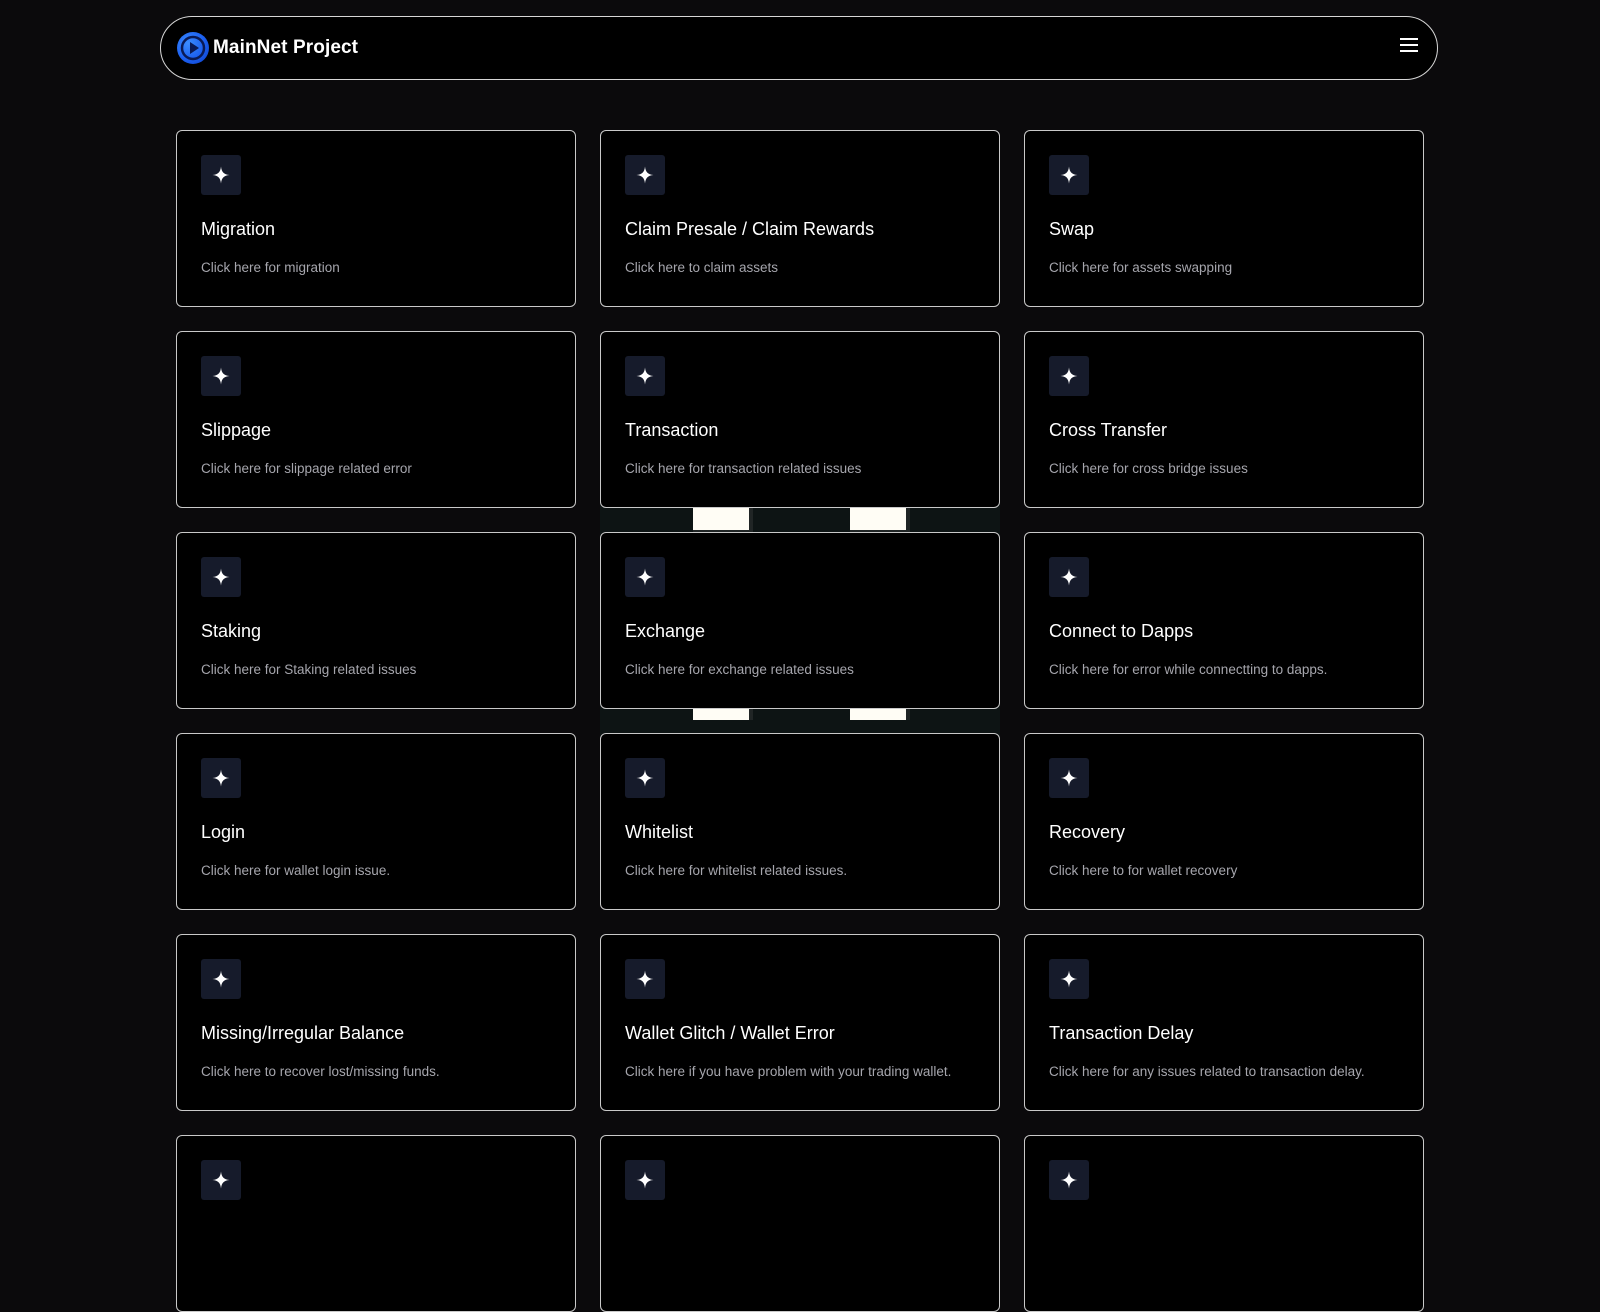  What do you see at coordinates (306, 468) in the screenshot?
I see `card-description: Click here for slippage related error` at bounding box center [306, 468].